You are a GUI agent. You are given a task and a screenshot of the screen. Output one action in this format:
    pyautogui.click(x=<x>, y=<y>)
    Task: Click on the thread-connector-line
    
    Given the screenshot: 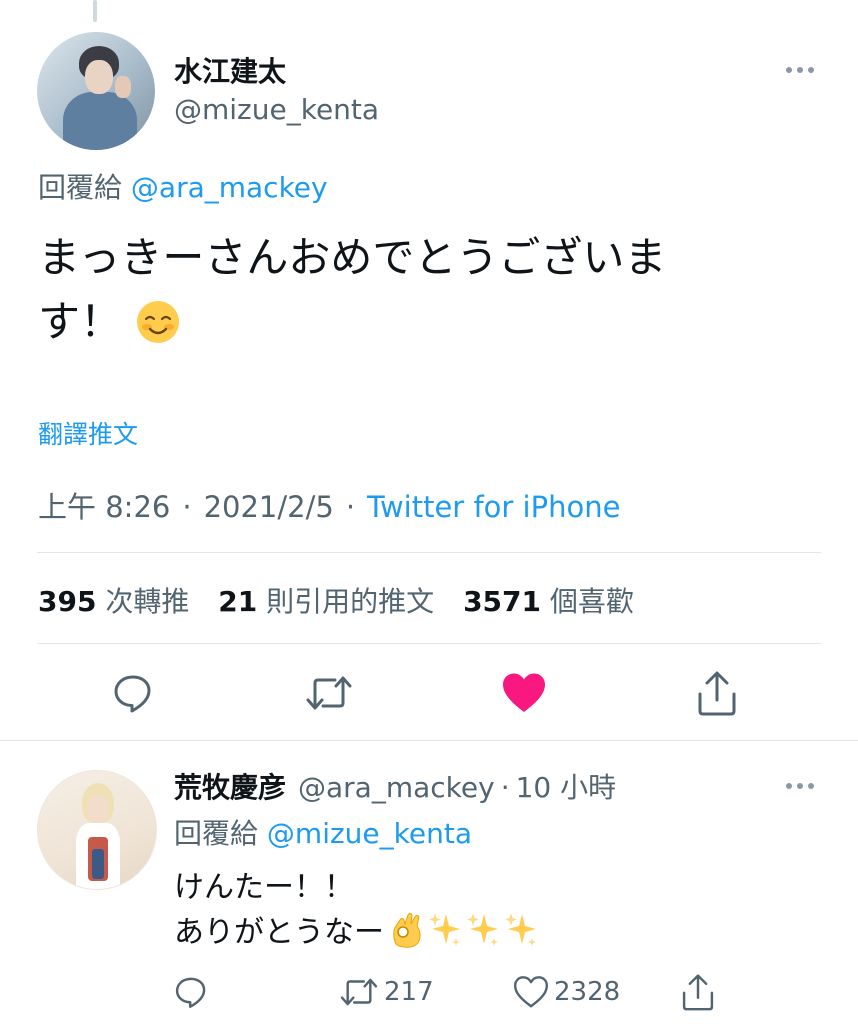 What is the action you would take?
    pyautogui.click(x=95, y=11)
    